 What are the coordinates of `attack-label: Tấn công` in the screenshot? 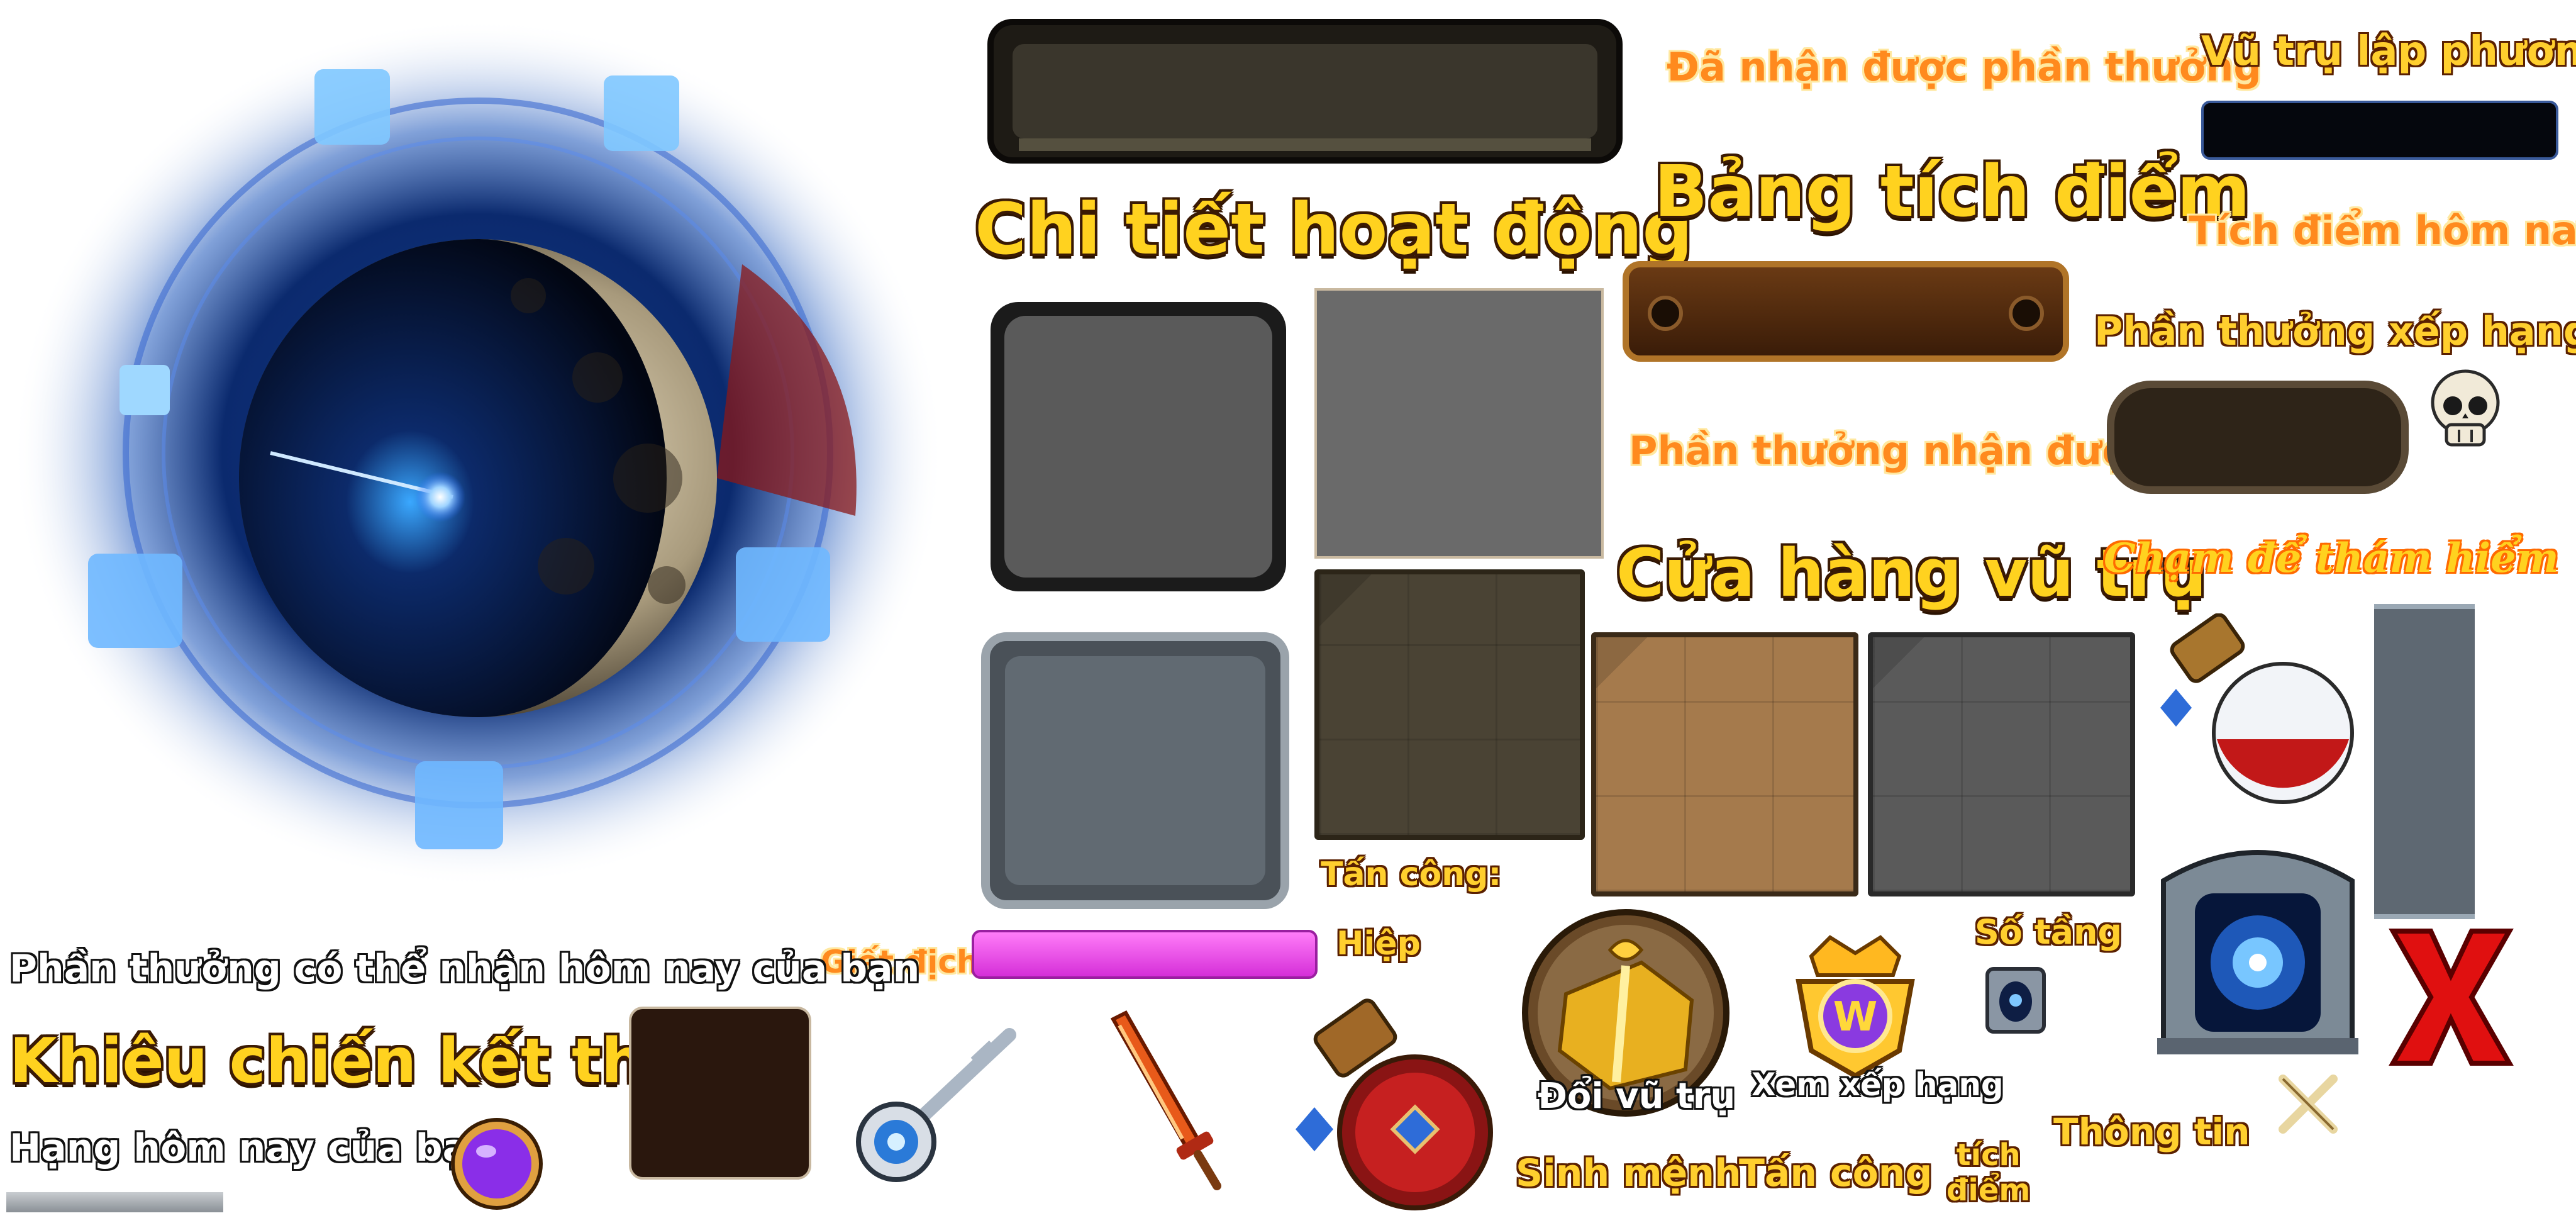 It's located at (1836, 1173).